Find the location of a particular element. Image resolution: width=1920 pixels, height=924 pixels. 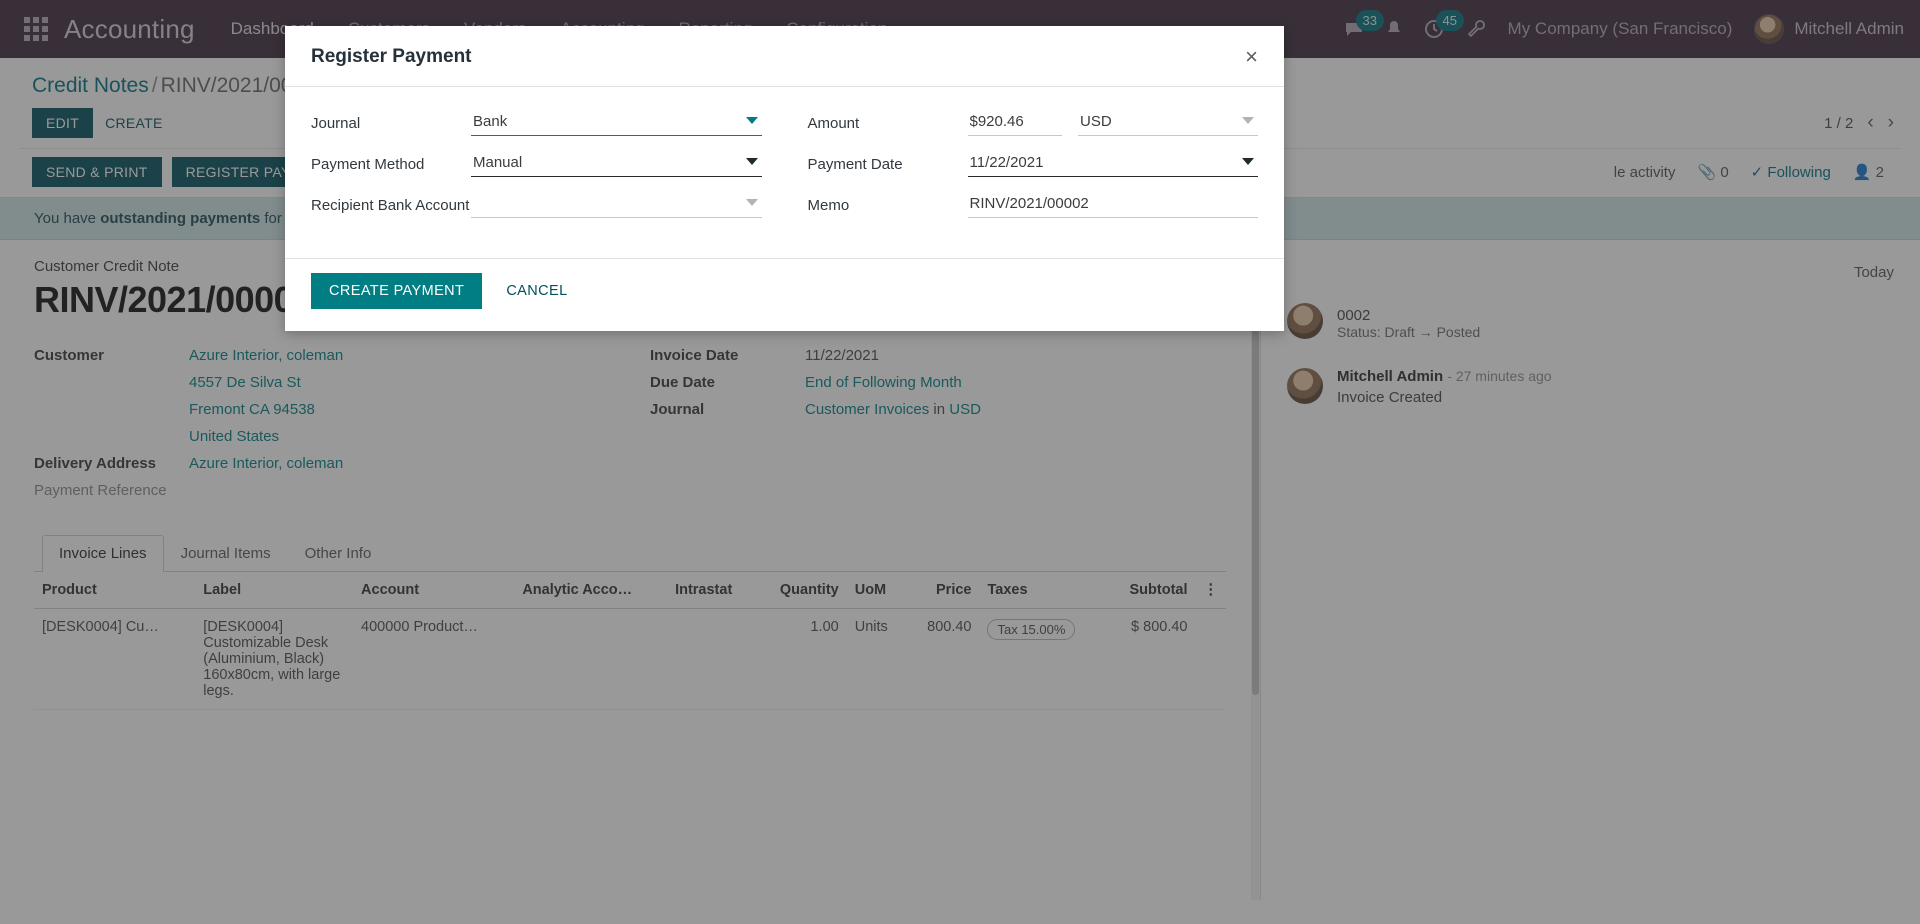

memo-label: Memo is located at coordinates (828, 205).